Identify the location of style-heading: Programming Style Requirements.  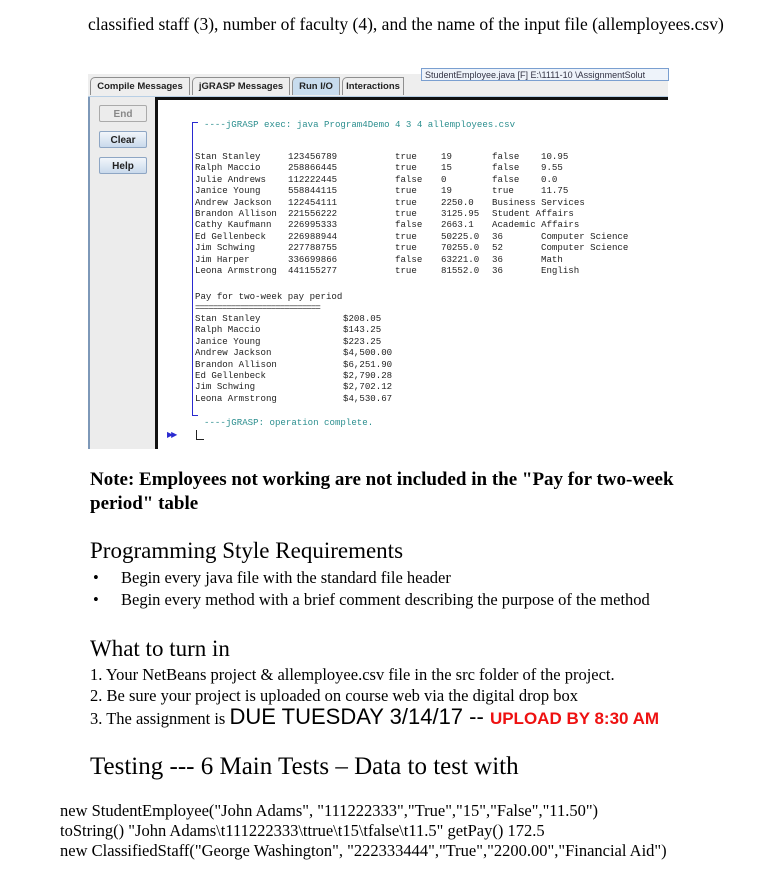
(247, 550).